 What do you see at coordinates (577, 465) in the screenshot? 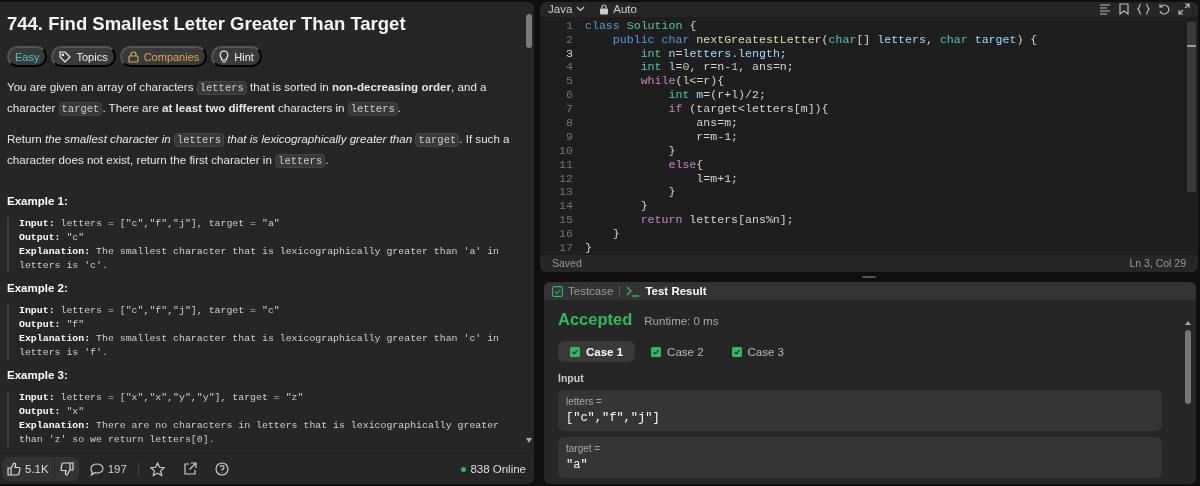
I see `parameter-value: "a"` at bounding box center [577, 465].